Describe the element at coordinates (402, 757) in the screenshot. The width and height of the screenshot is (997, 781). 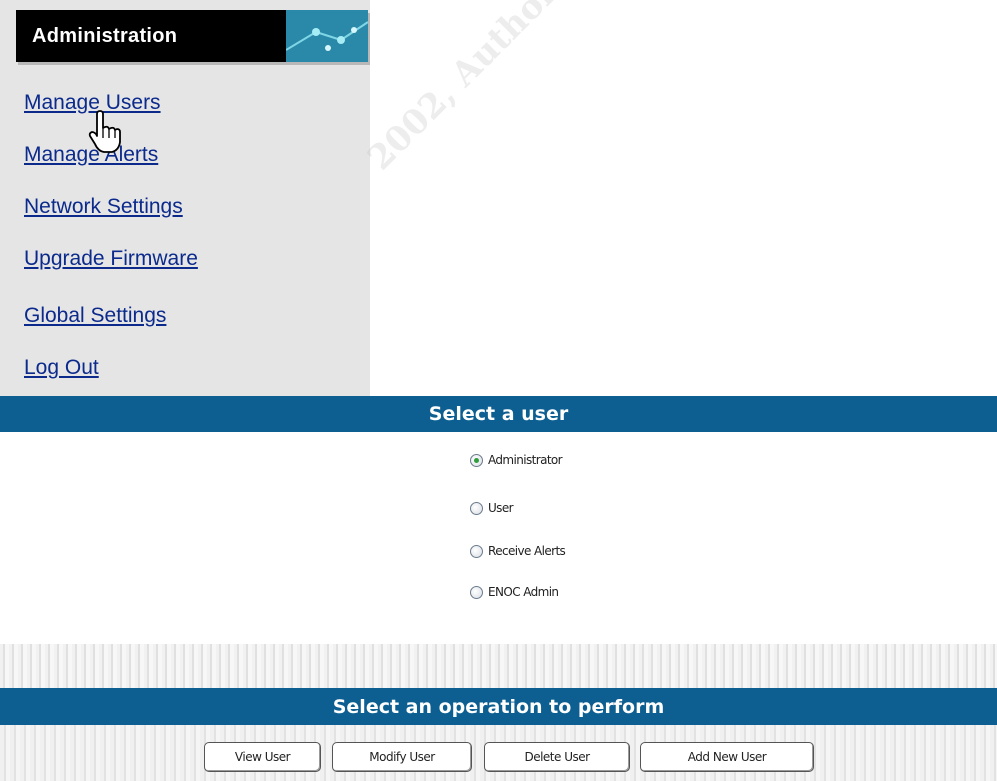
I see `modify-user-button: Modify User` at that location.